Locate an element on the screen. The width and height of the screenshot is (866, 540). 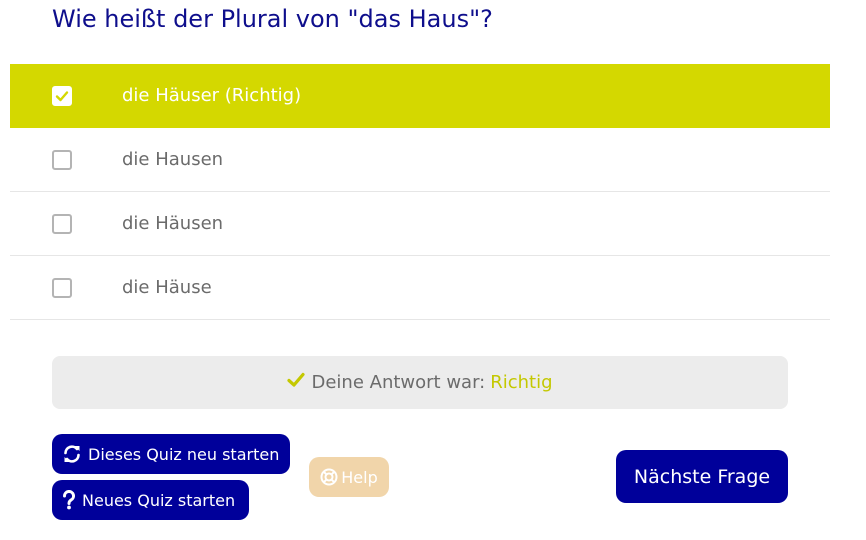
next-question-label: Nächste Frage is located at coordinates (702, 476).